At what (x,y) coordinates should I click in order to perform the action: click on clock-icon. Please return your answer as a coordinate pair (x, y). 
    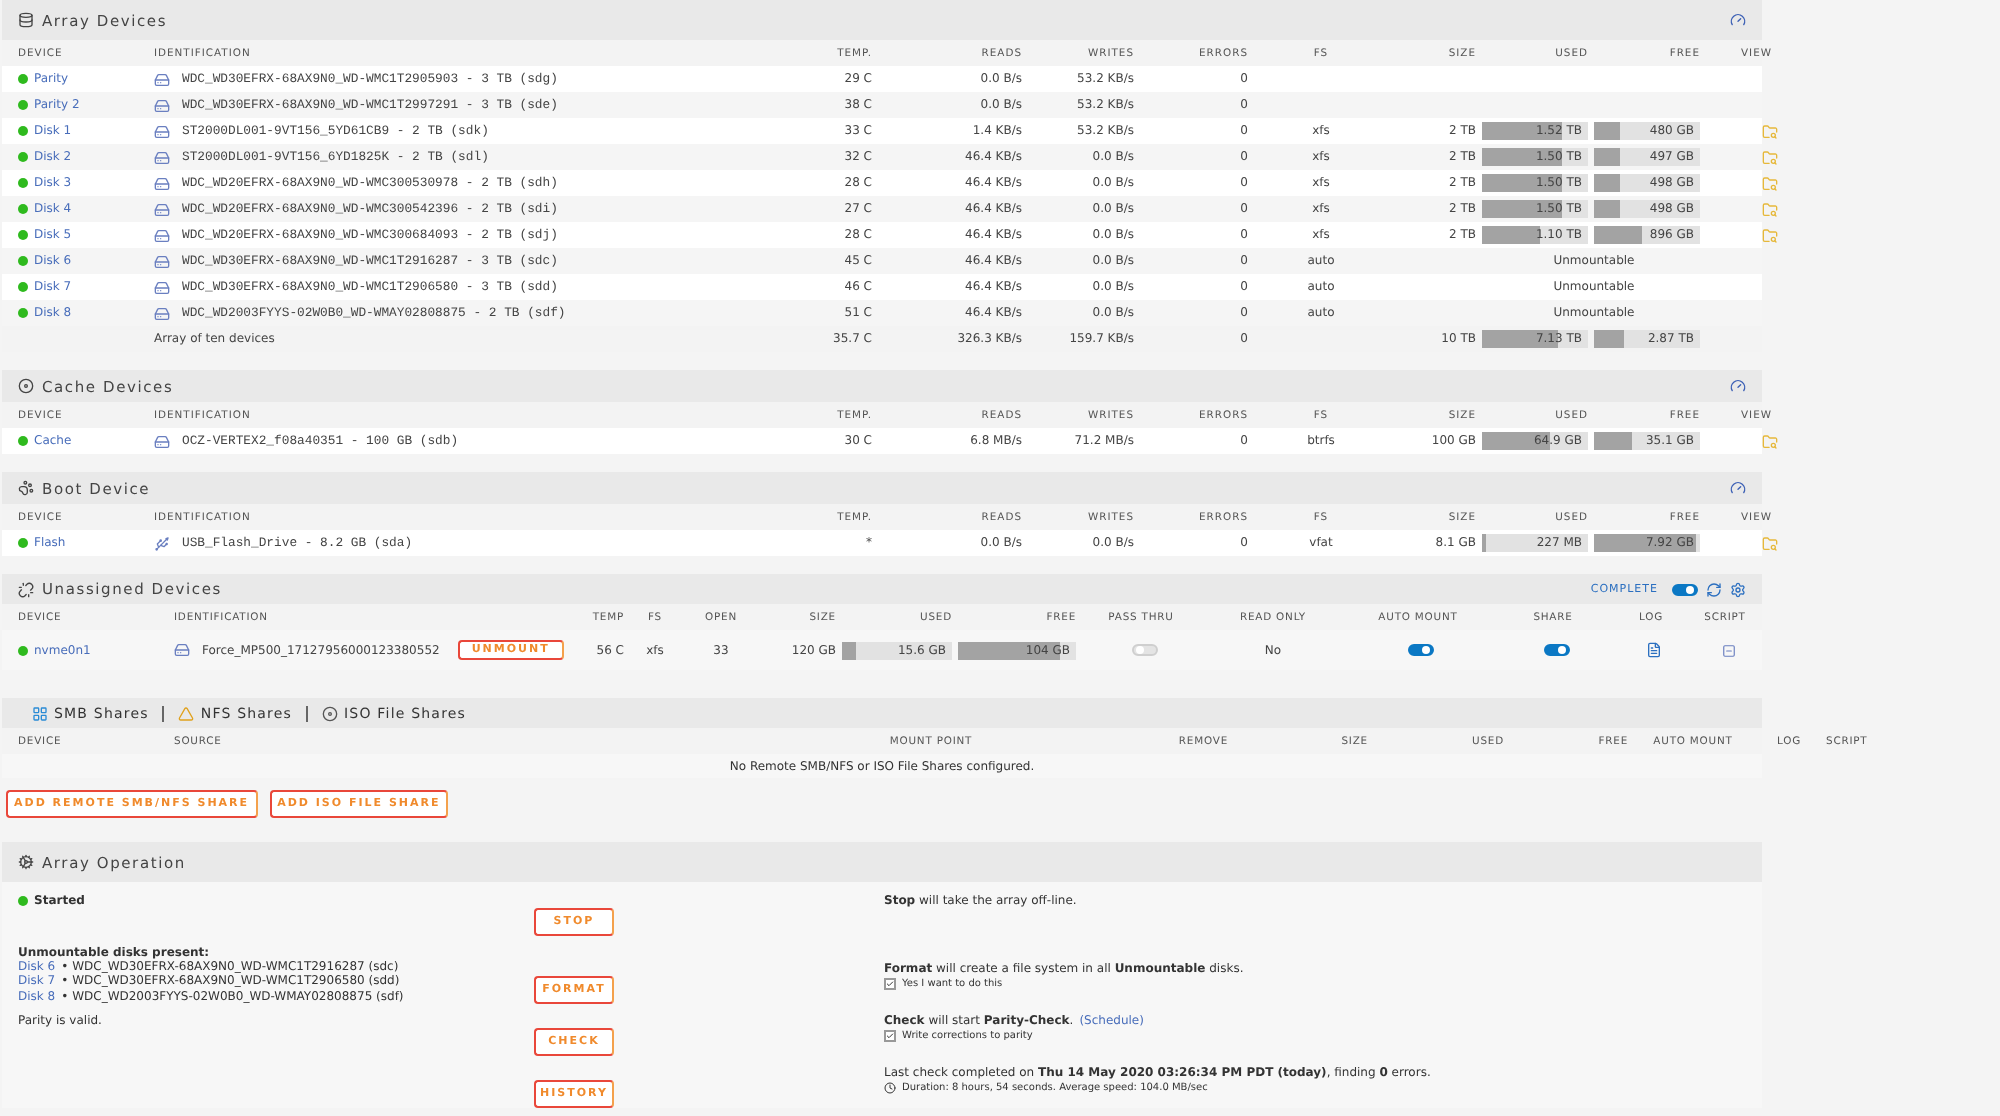
    Looking at the image, I should click on (890, 1088).